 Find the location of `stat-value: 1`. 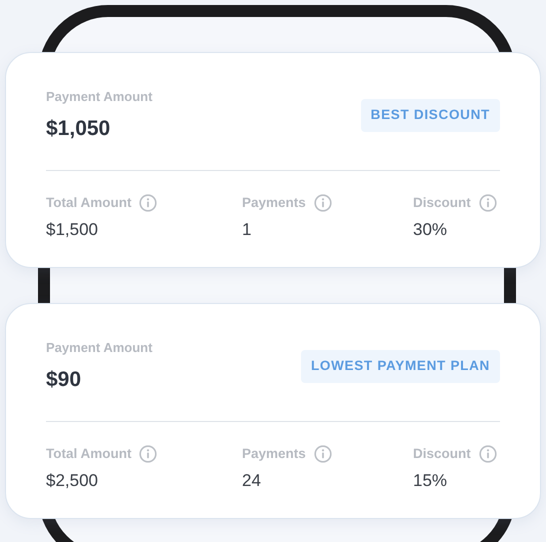

stat-value: 1 is located at coordinates (247, 230).